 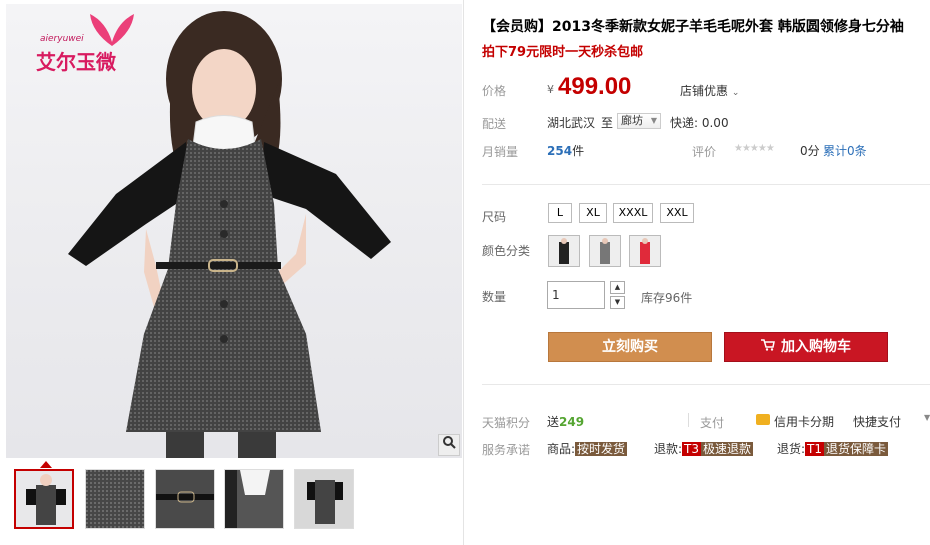 I want to click on on-time-ship-badge: 按时发货, so click(x=601, y=449).